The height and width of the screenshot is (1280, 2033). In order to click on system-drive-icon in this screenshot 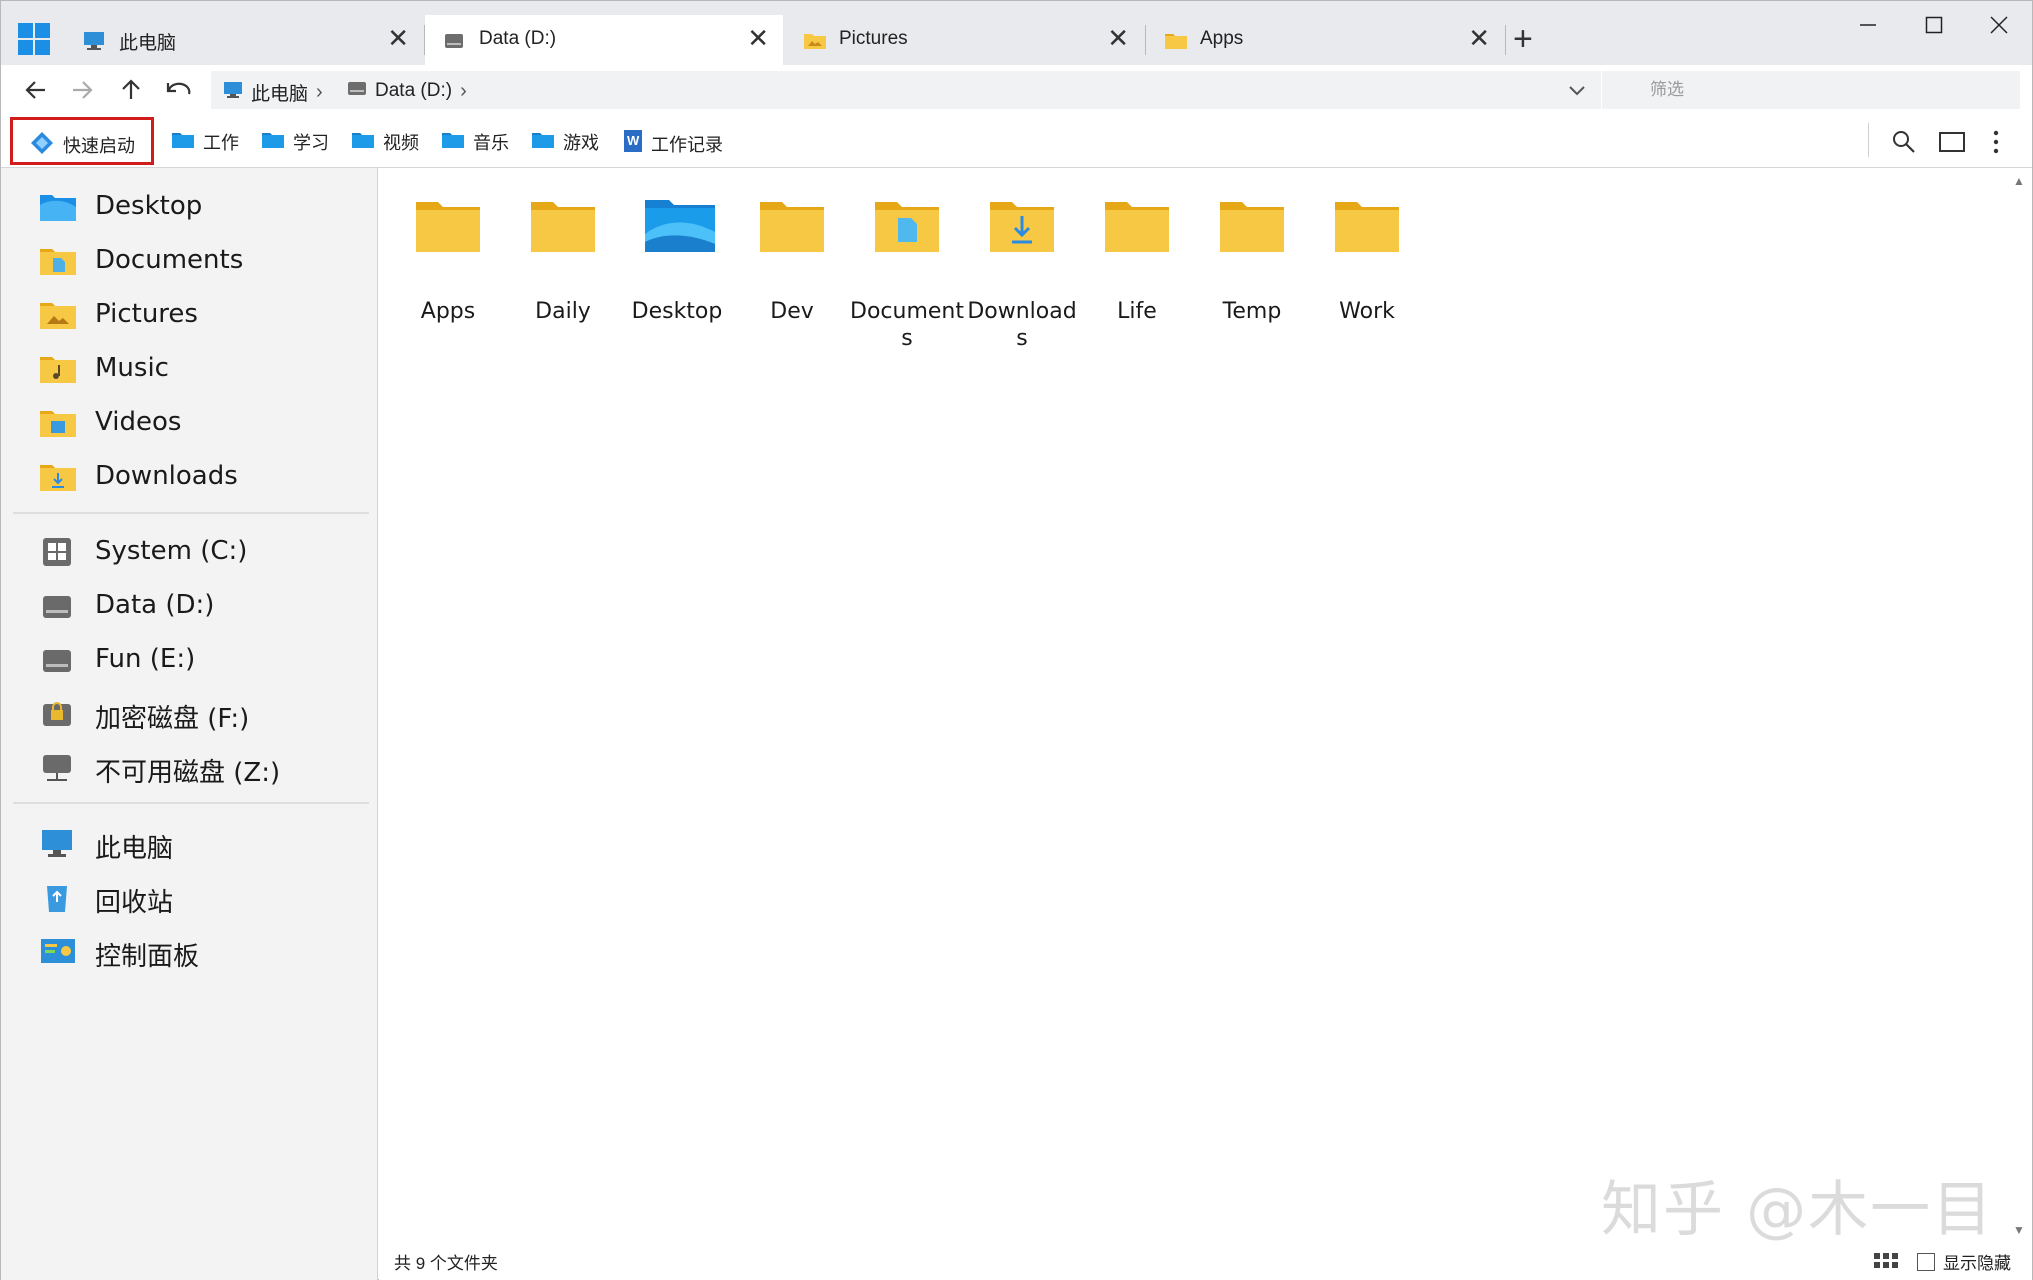, I will do `click(57, 552)`.